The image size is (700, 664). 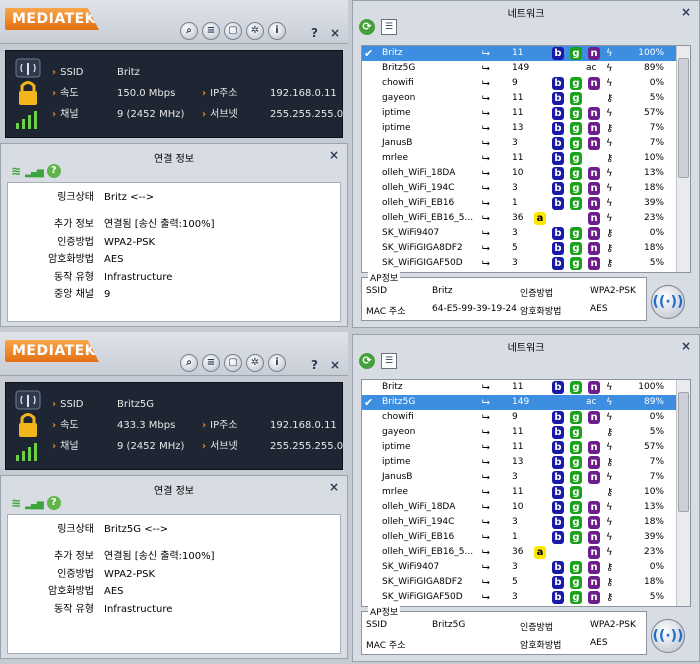 What do you see at coordinates (515, 522) in the screenshot?
I see `network-channel: 3` at bounding box center [515, 522].